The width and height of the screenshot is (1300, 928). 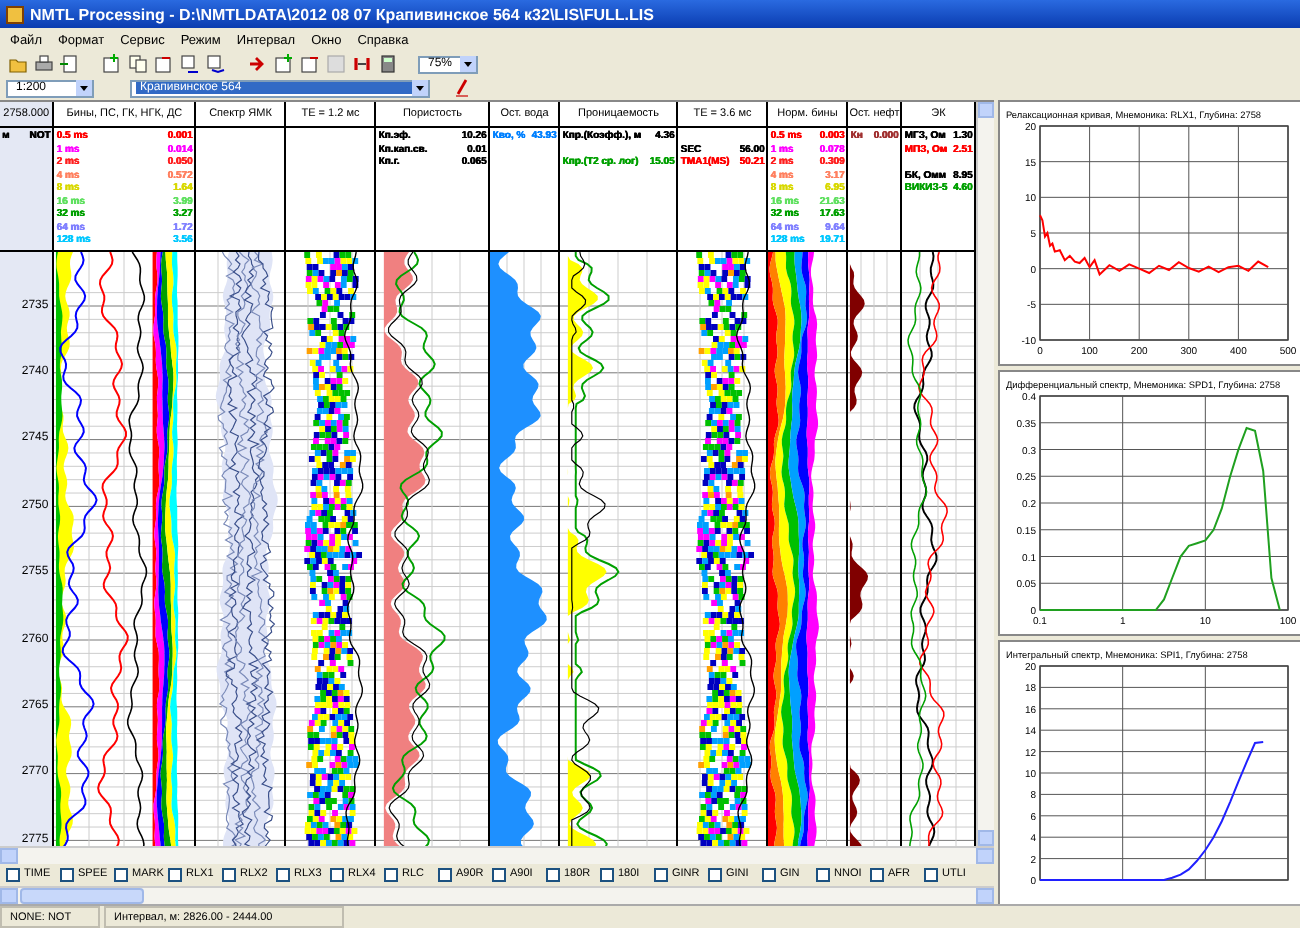 I want to click on copy-icon, so click(x=137, y=64).